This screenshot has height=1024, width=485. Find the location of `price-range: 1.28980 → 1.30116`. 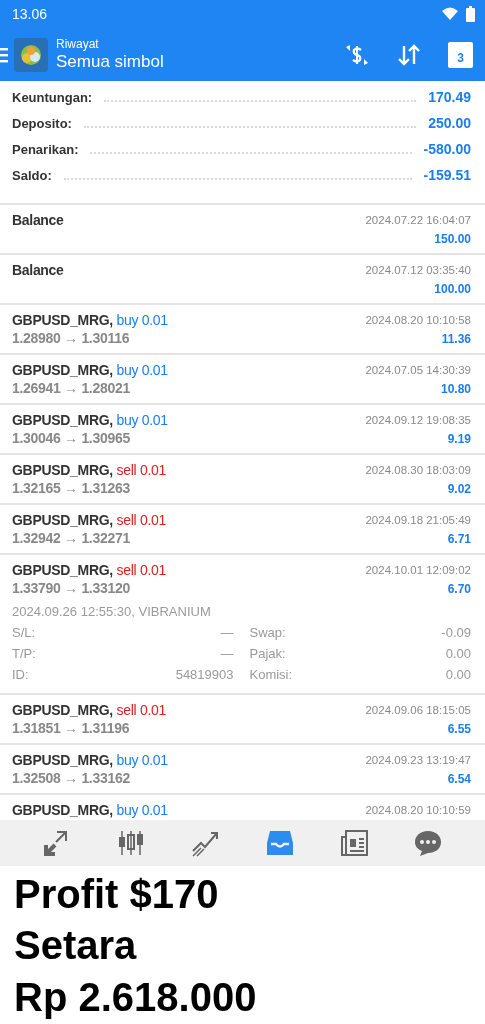

price-range: 1.28980 → 1.30116 is located at coordinates (71, 338).